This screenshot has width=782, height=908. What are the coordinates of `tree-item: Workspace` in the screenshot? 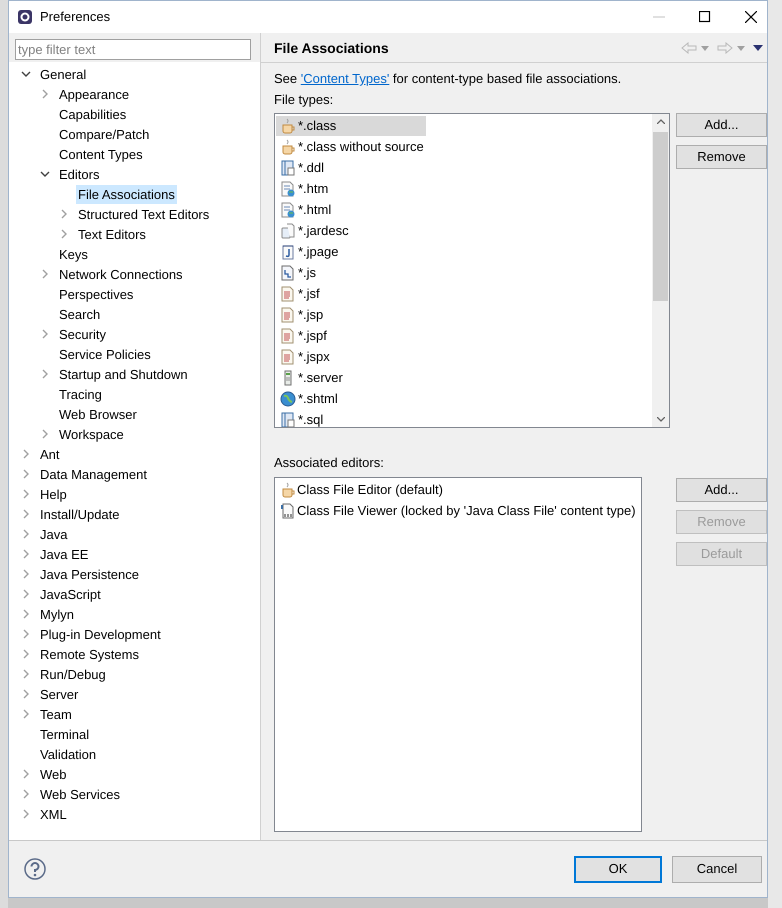 It's located at (91, 434).